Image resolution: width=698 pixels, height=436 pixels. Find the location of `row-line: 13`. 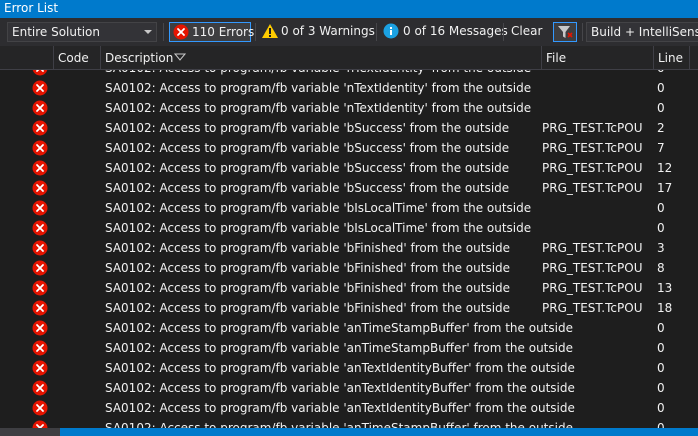

row-line: 13 is located at coordinates (665, 288).